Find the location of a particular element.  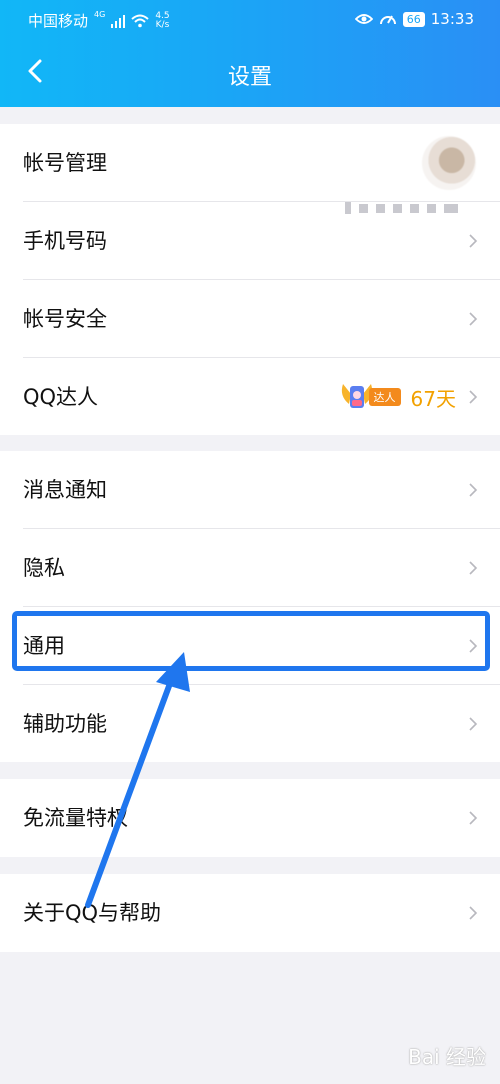

expert-badge: 达人 is located at coordinates (370, 397).